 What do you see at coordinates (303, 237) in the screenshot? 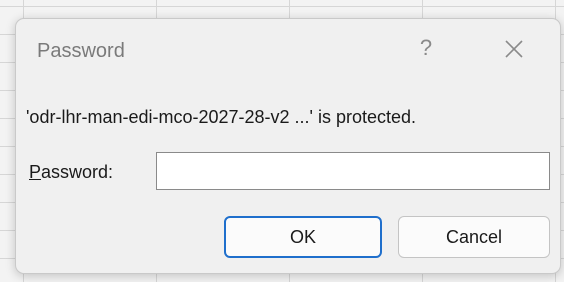
I see `ok-button: OK` at bounding box center [303, 237].